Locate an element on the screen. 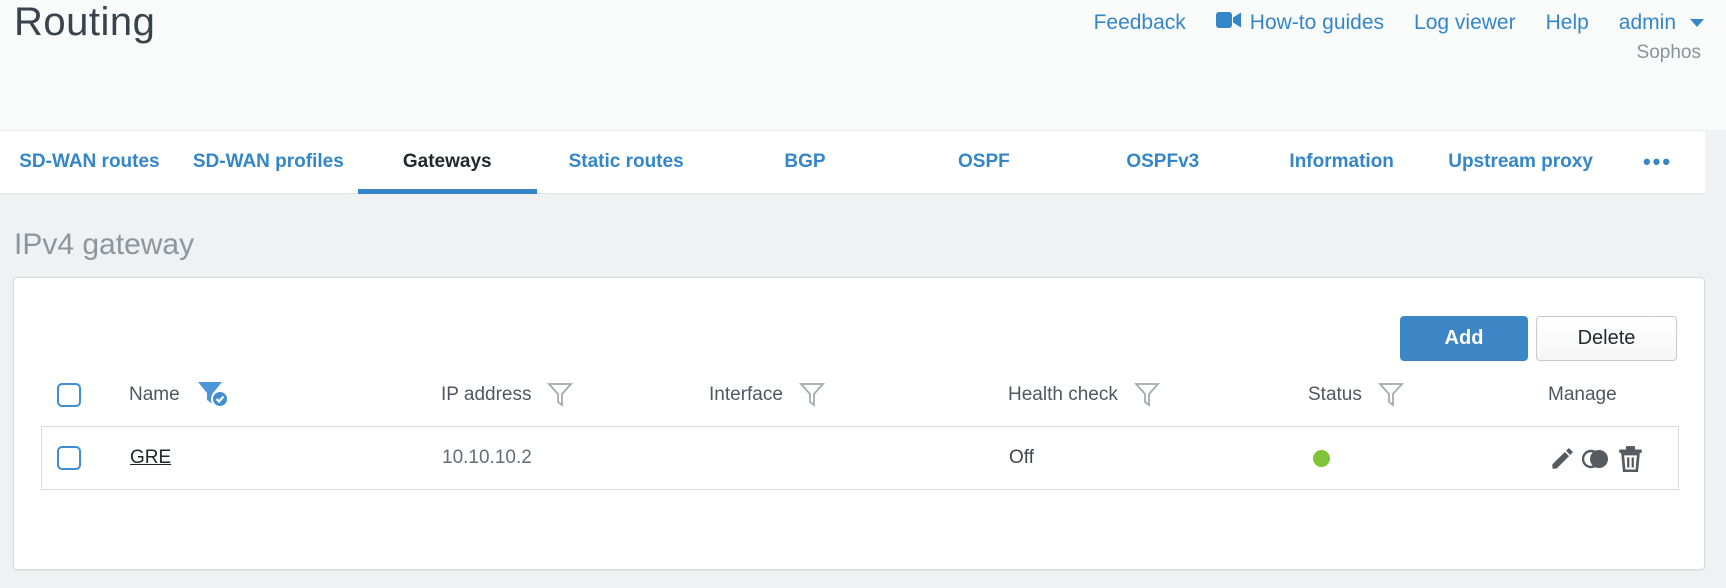  how-to-guides-label: How-to guides is located at coordinates (1317, 22).